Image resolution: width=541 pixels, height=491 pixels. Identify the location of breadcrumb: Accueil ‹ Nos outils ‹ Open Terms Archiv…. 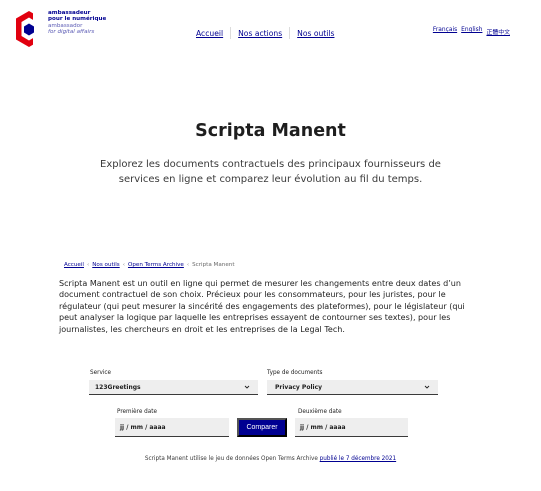
(149, 265).